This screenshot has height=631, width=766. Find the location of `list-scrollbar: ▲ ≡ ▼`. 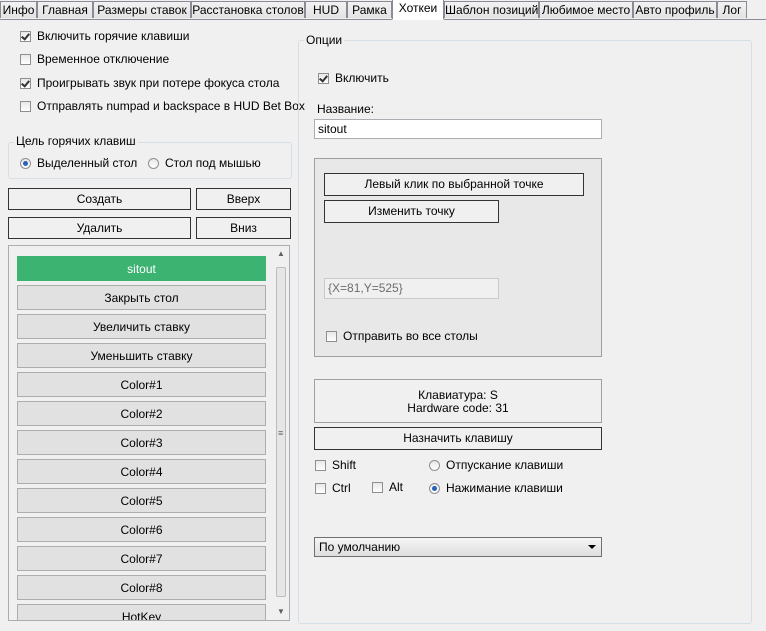

list-scrollbar: ▲ ≡ ▼ is located at coordinates (281, 433).